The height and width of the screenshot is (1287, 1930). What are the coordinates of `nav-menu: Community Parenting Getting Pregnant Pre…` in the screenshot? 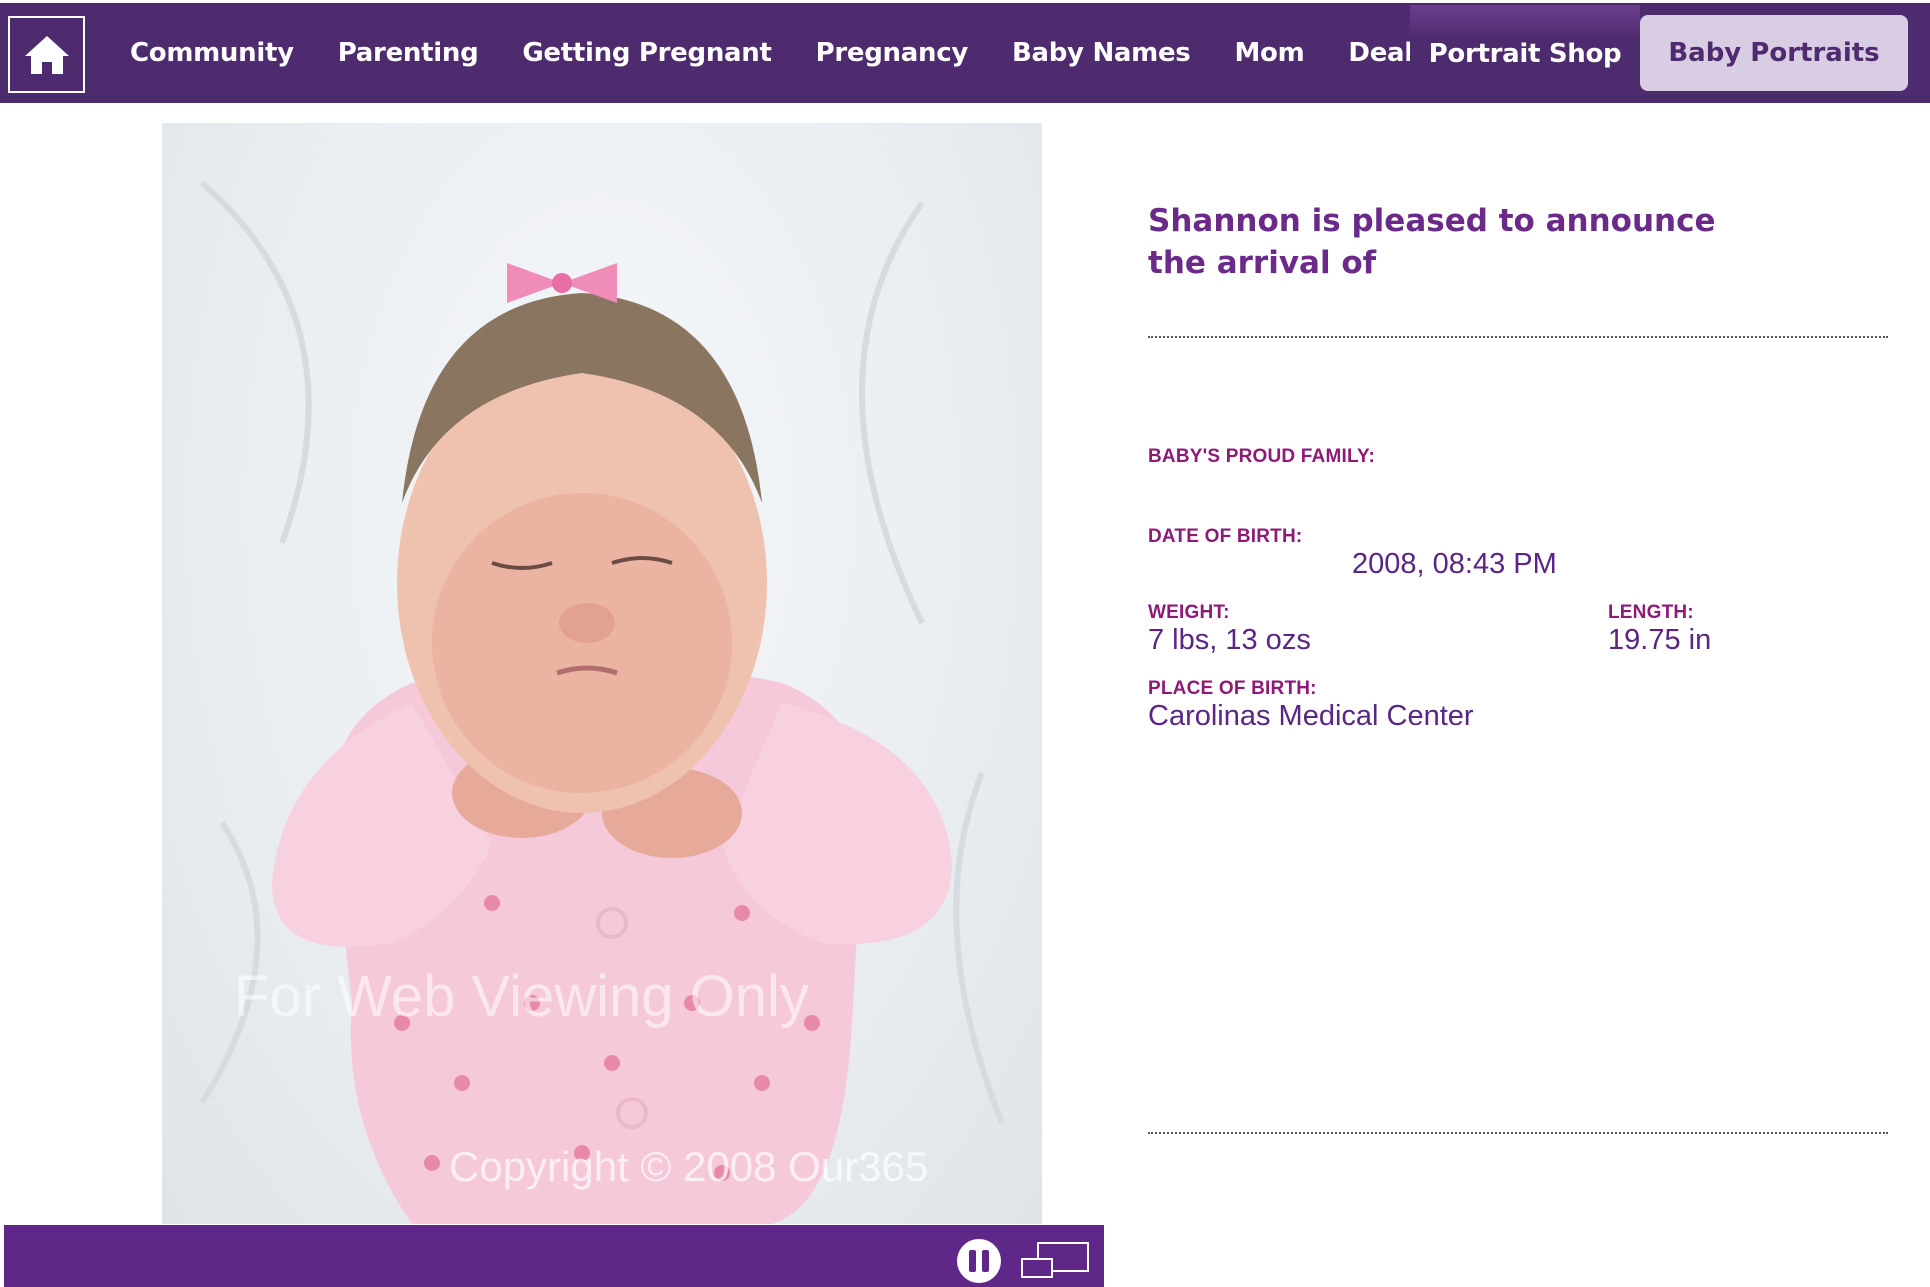 It's located at (779, 53).